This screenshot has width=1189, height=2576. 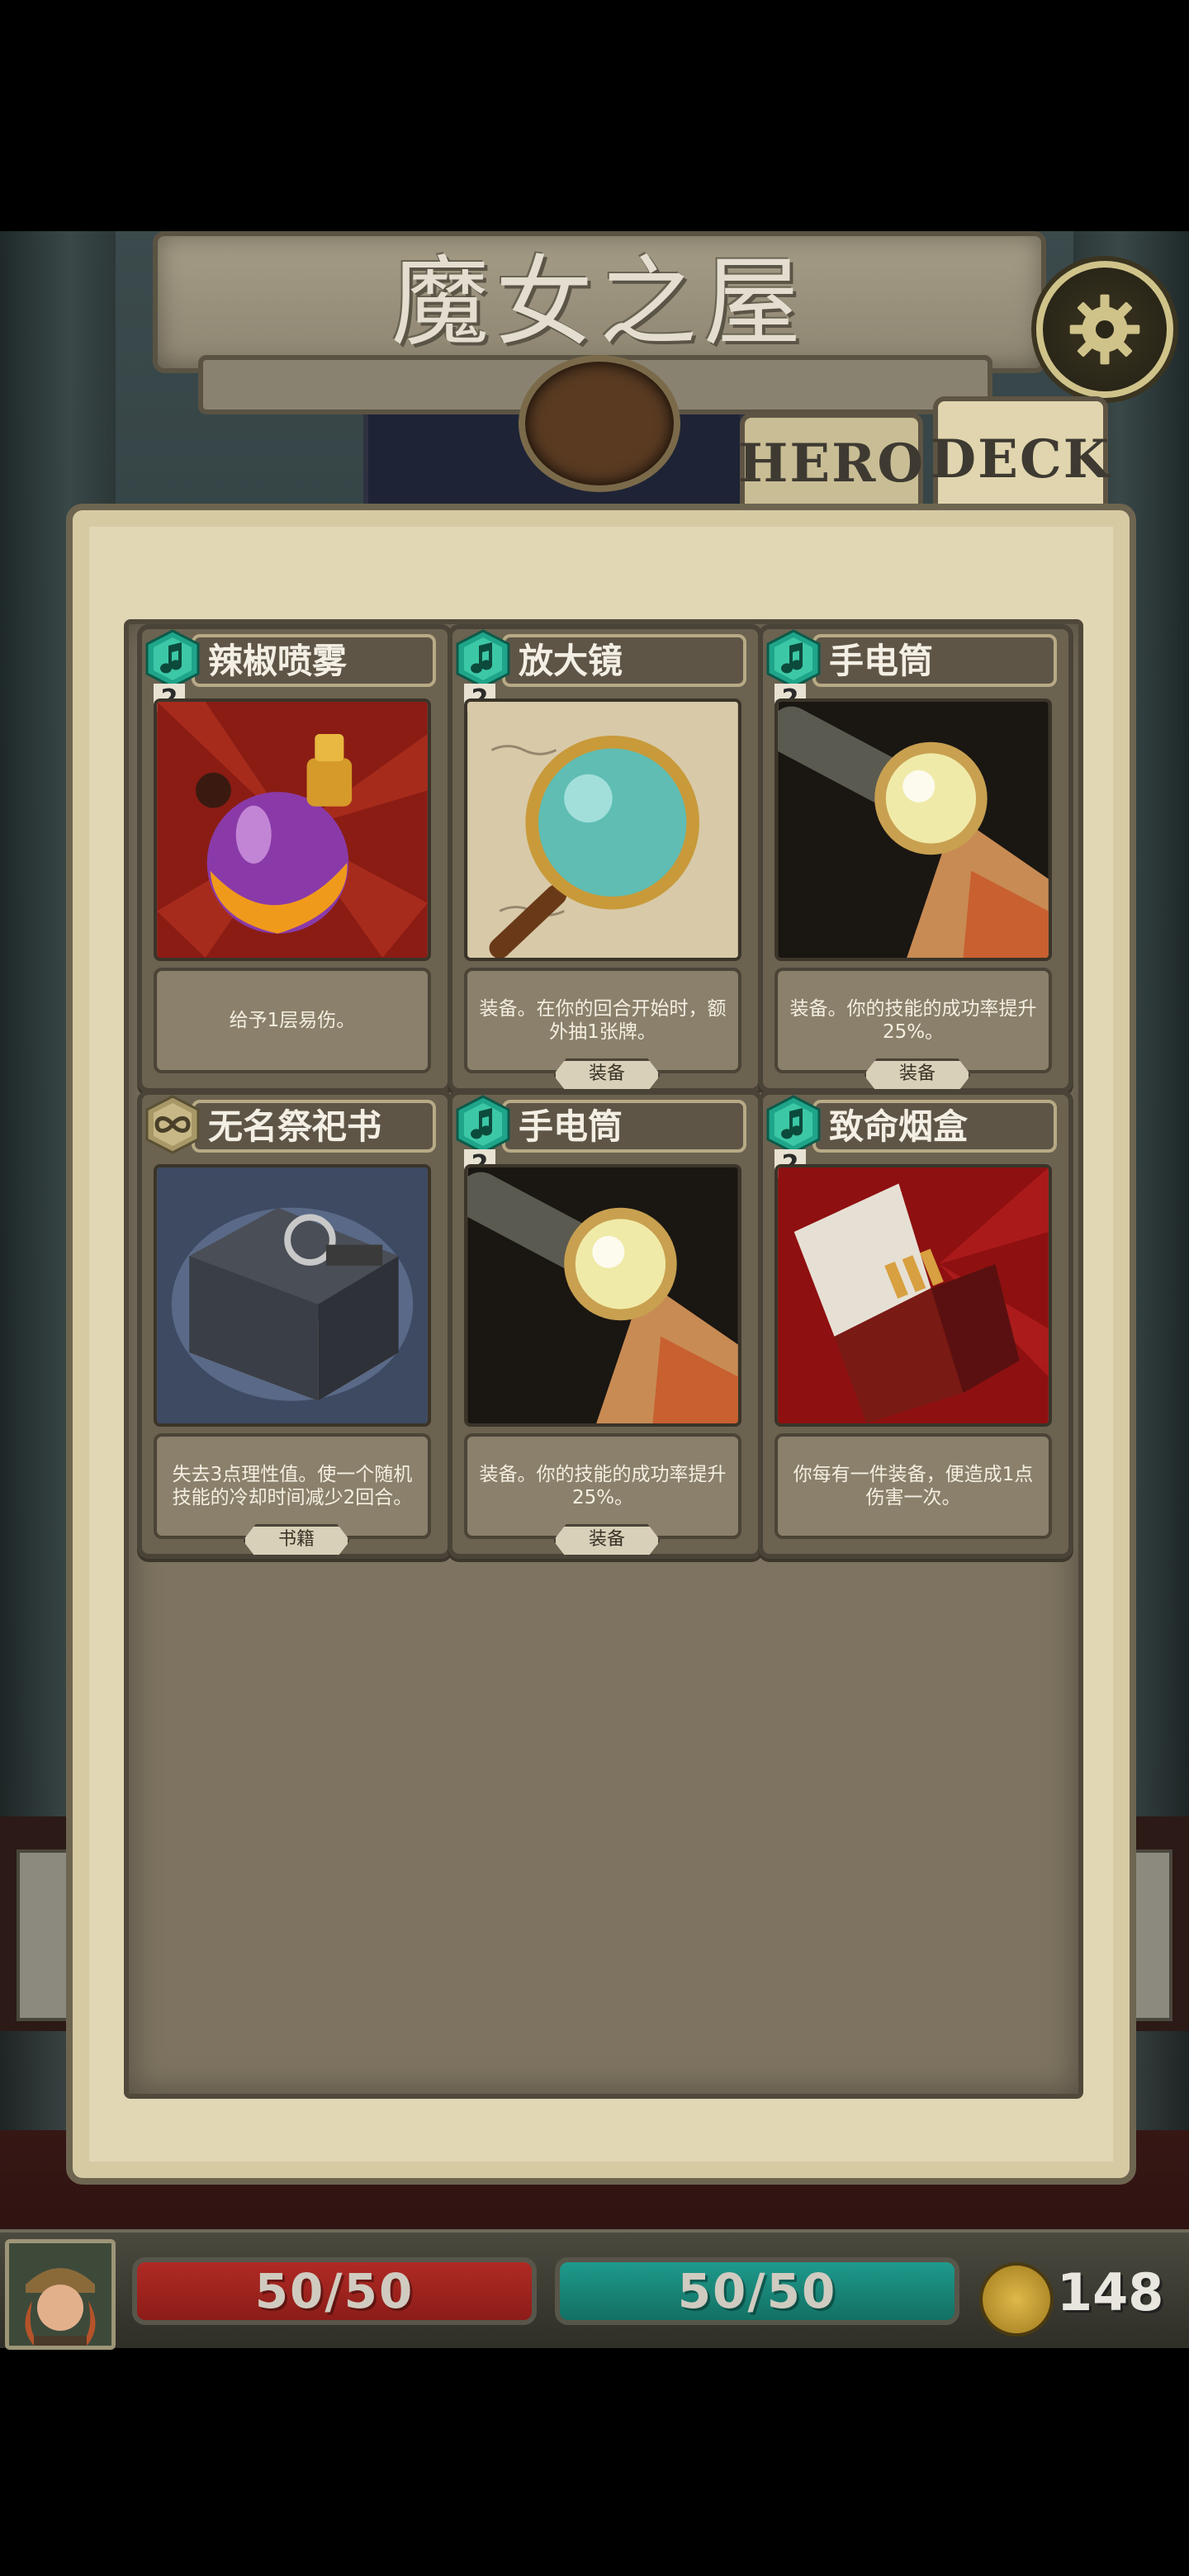 I want to click on card: 辣椒喷雾 2 给予1层易伤。, so click(x=294, y=858).